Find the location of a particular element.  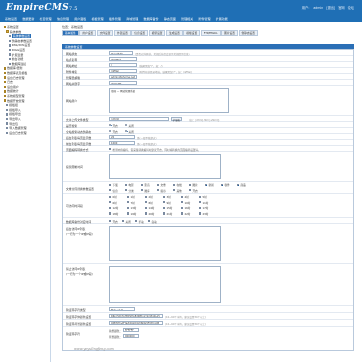

ext-select: 扩展名 is located at coordinates (177, 119).